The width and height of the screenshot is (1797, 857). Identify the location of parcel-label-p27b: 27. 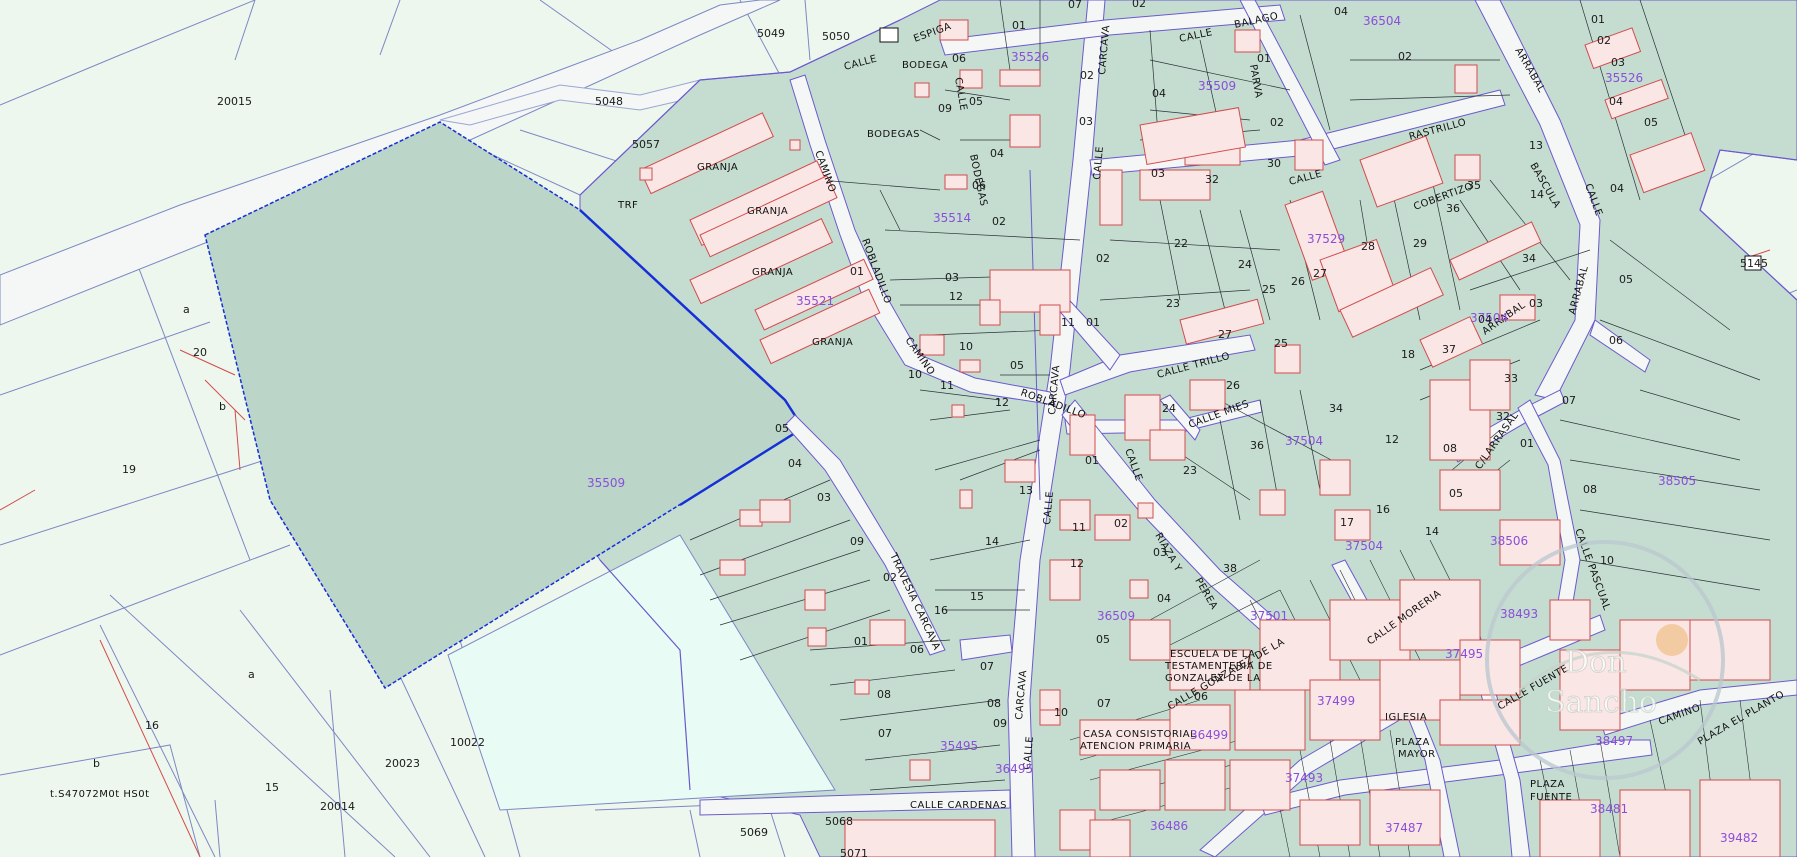
(1320, 273).